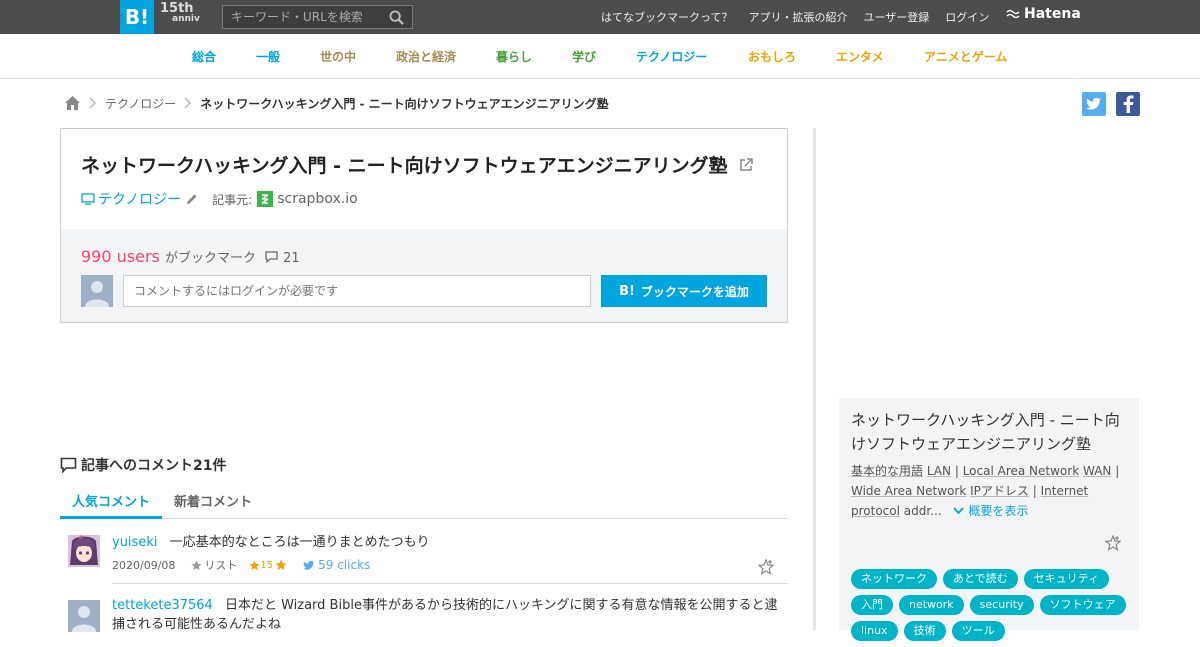 This screenshot has width=1200, height=647. What do you see at coordinates (746, 165) in the screenshot?
I see `external-link-icon` at bounding box center [746, 165].